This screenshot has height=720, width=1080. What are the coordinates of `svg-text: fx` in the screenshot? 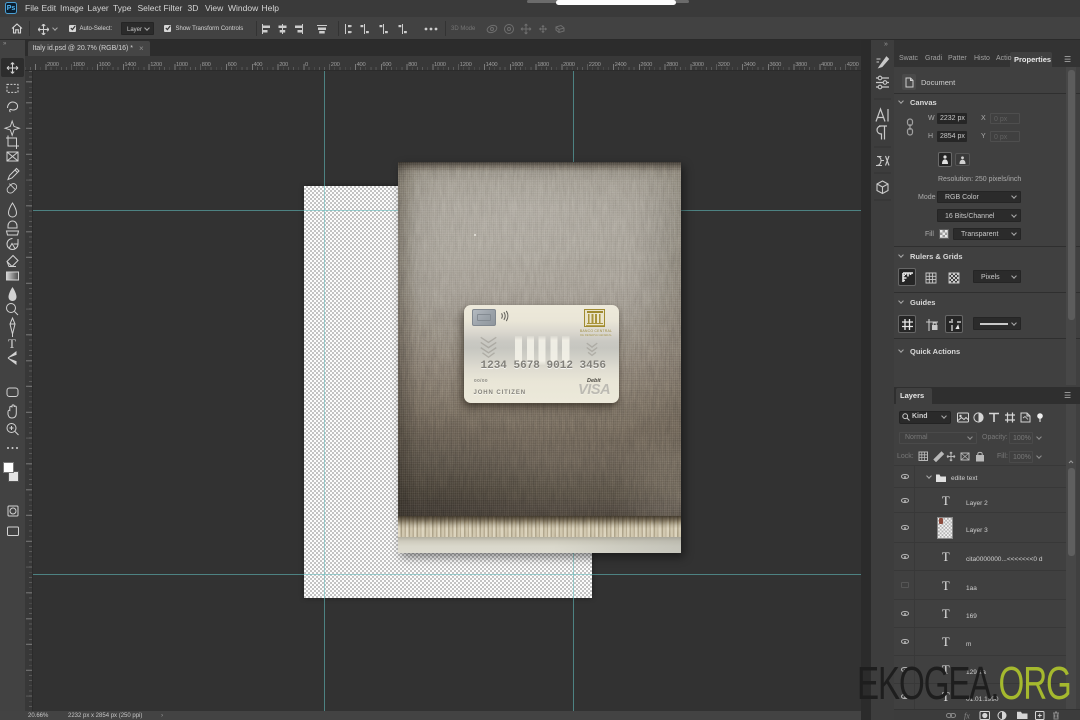 It's located at (967, 715).